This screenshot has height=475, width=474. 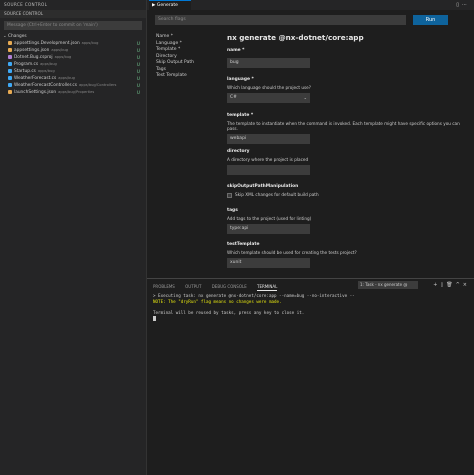 I want to click on template-input: webapi, so click(x=268, y=139).